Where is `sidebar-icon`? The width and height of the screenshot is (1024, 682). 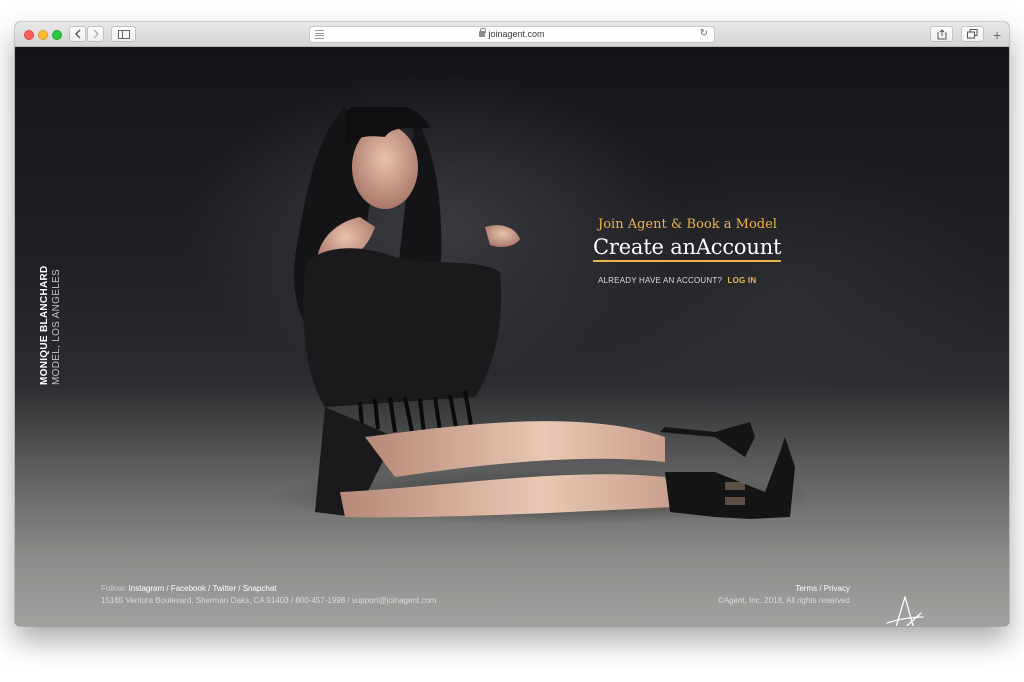 sidebar-icon is located at coordinates (123, 34).